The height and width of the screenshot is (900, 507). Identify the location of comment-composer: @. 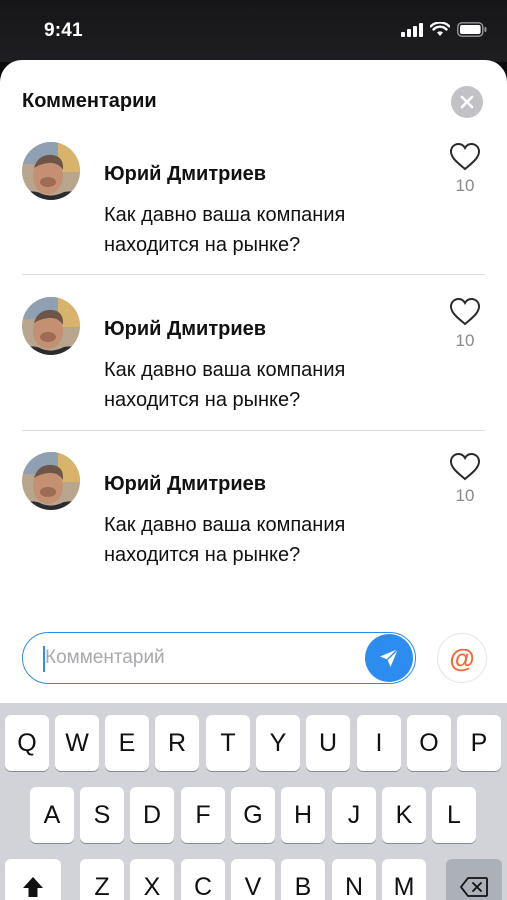
(253, 658).